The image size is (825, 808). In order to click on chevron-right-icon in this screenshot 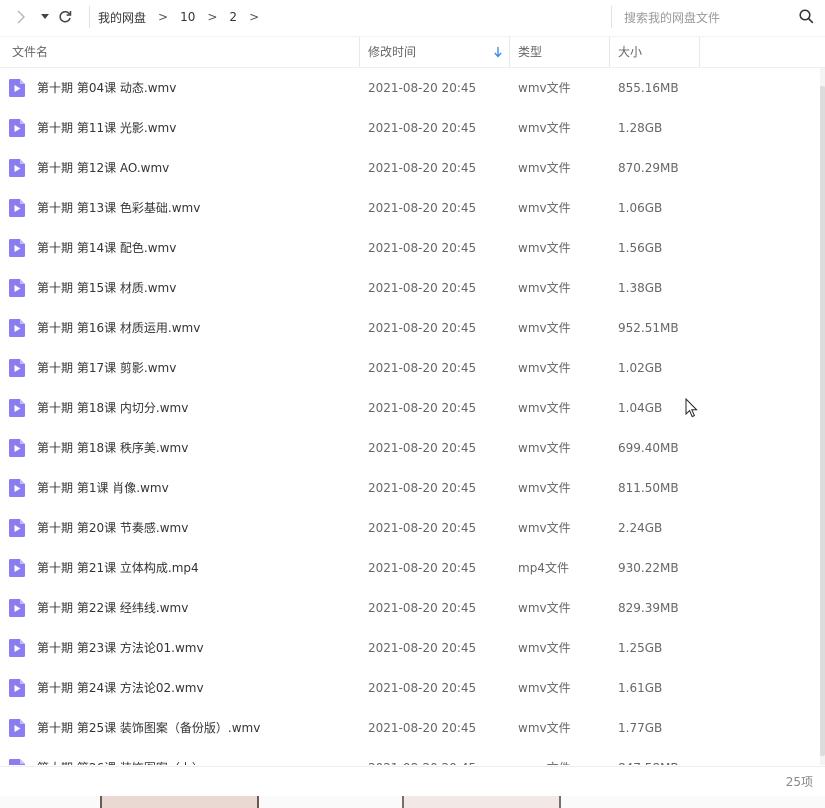, I will do `click(21, 17)`.